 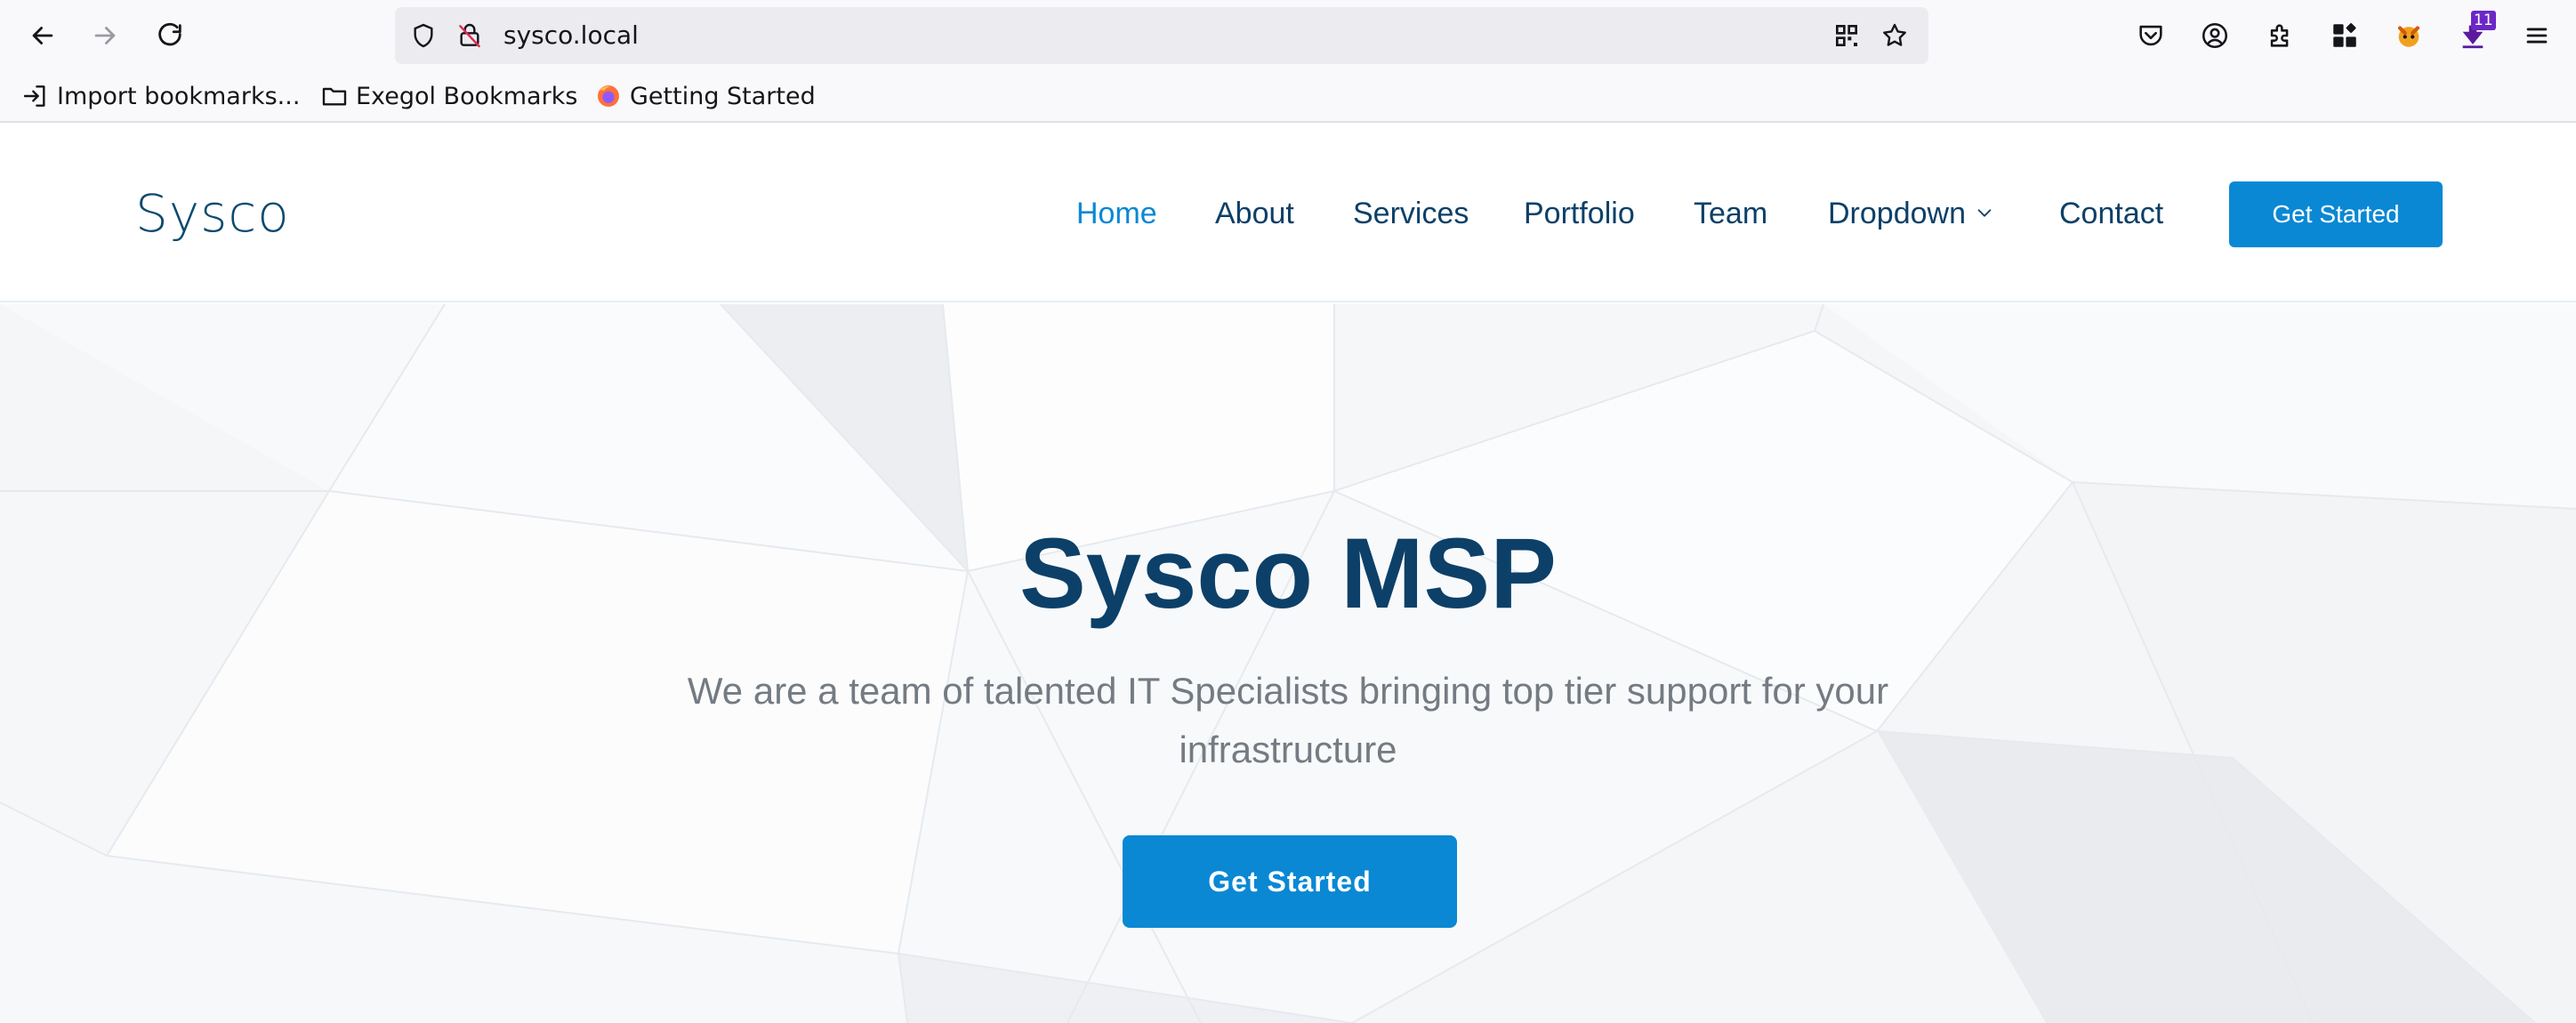 I want to click on back-button, so click(x=43, y=35).